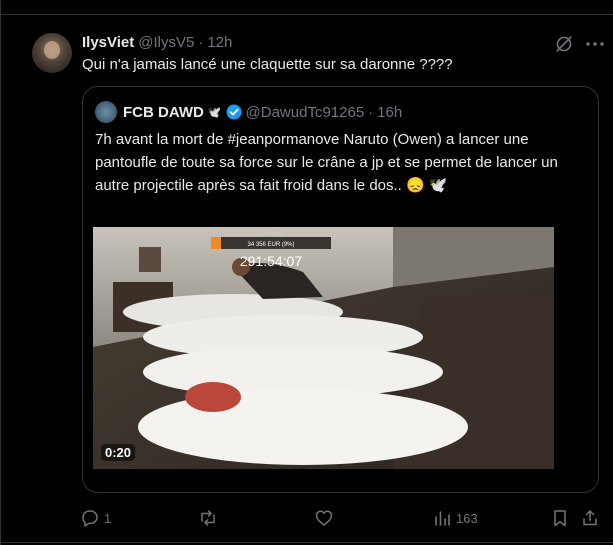  I want to click on like-button, so click(326, 518).